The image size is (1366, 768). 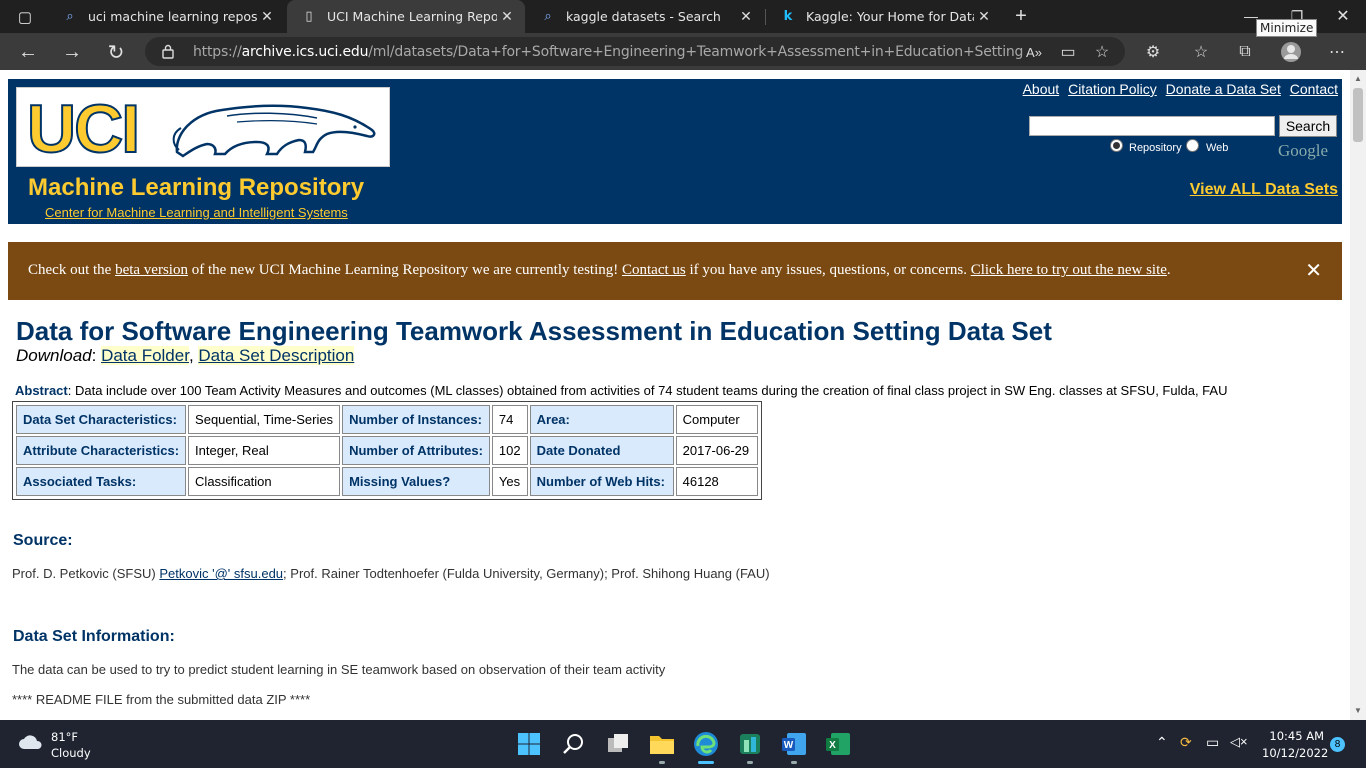 What do you see at coordinates (1303, 150) in the screenshot?
I see `google-logo: Google` at bounding box center [1303, 150].